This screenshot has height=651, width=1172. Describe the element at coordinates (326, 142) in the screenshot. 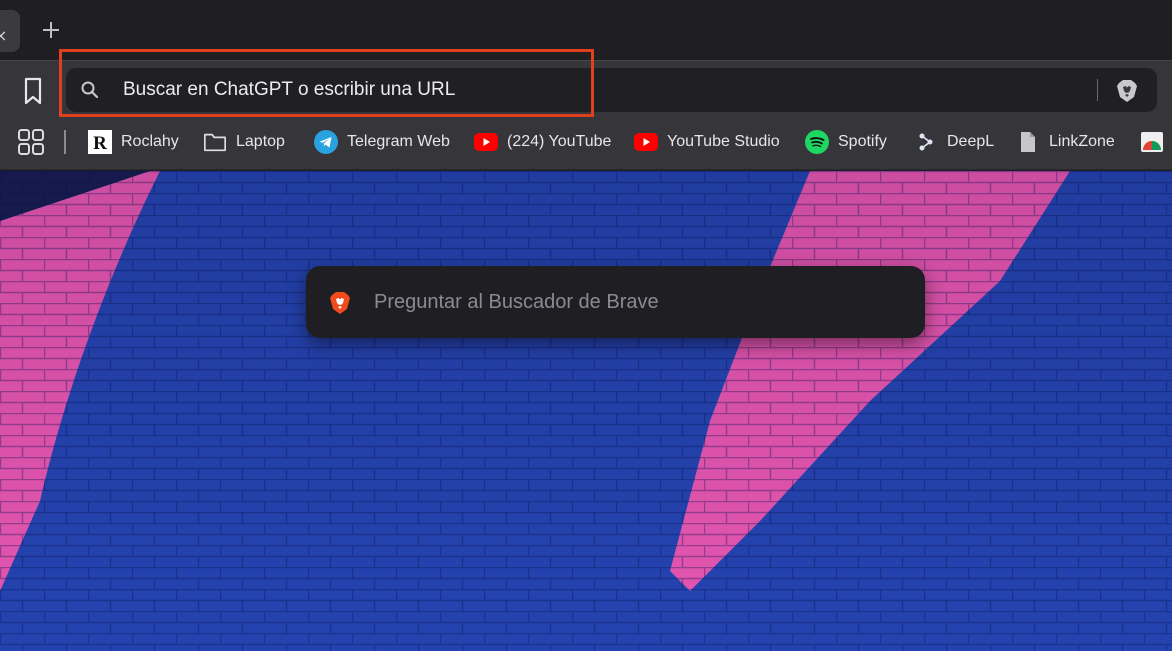

I see `telegram-icon` at that location.